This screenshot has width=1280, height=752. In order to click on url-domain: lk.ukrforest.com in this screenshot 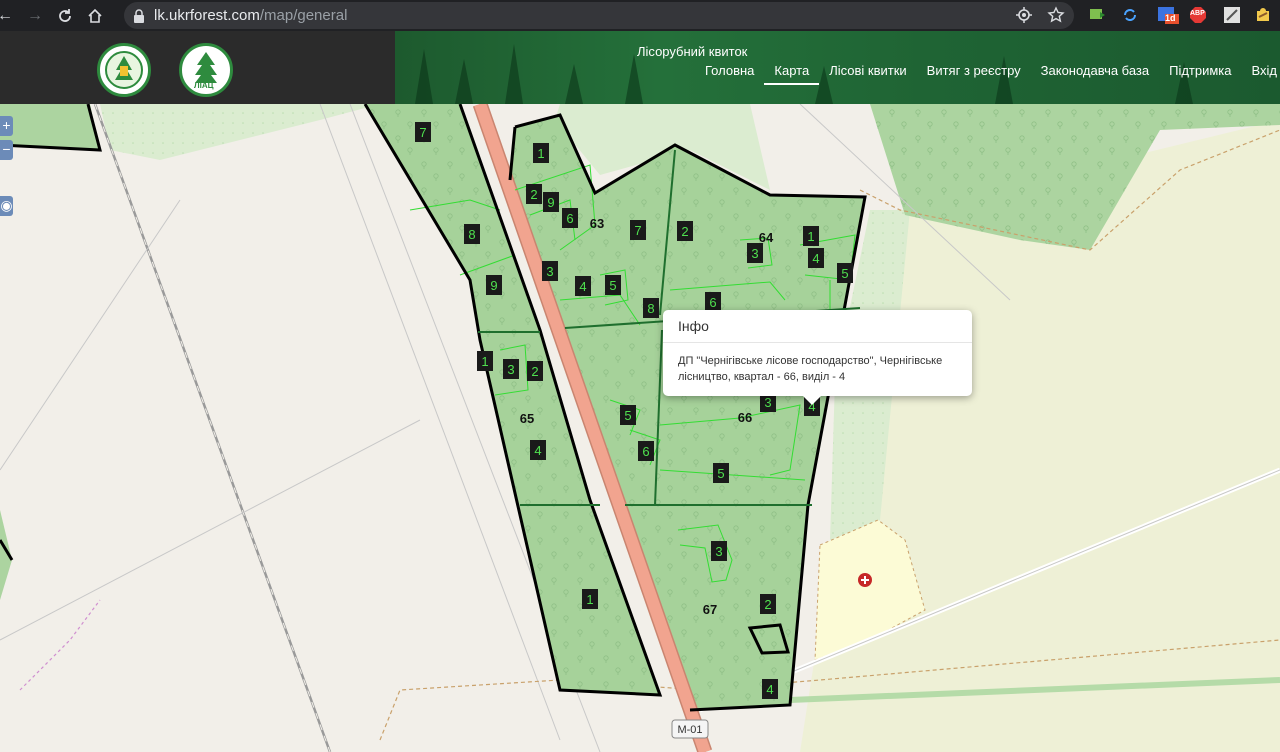, I will do `click(207, 15)`.